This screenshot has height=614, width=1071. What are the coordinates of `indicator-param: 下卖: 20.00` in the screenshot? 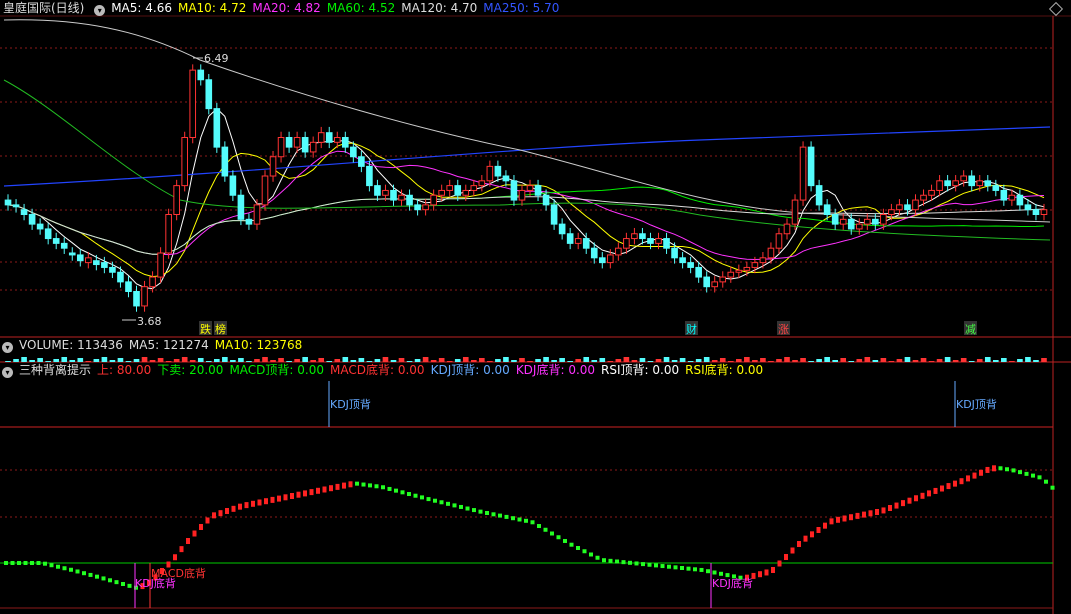 It's located at (190, 370).